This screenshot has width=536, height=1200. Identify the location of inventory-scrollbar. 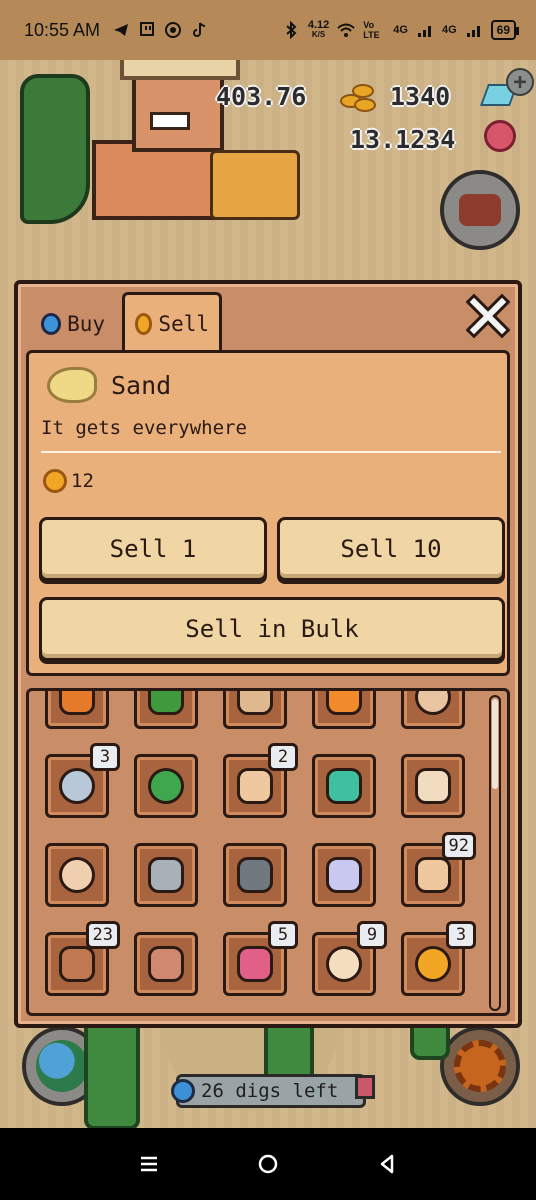
(495, 853).